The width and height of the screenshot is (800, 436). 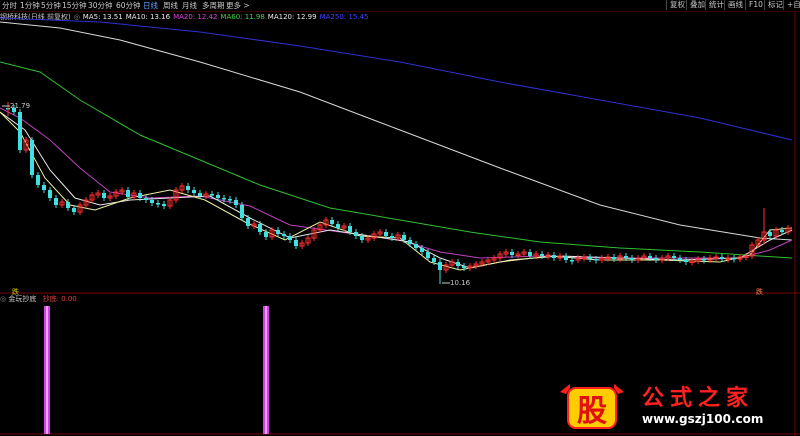 I want to click on watermark-logo: 股, so click(x=592, y=411).